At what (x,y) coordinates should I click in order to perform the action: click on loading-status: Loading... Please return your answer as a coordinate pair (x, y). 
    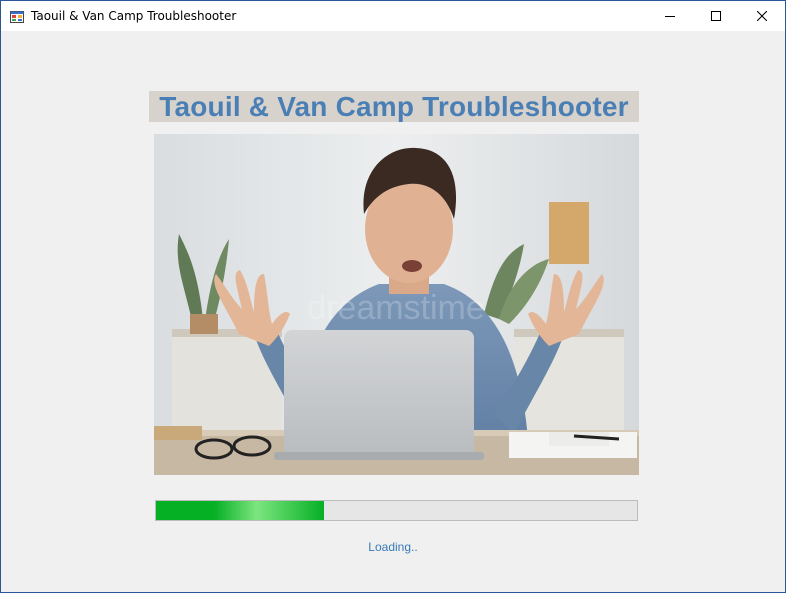
    Looking at the image, I should click on (393, 547).